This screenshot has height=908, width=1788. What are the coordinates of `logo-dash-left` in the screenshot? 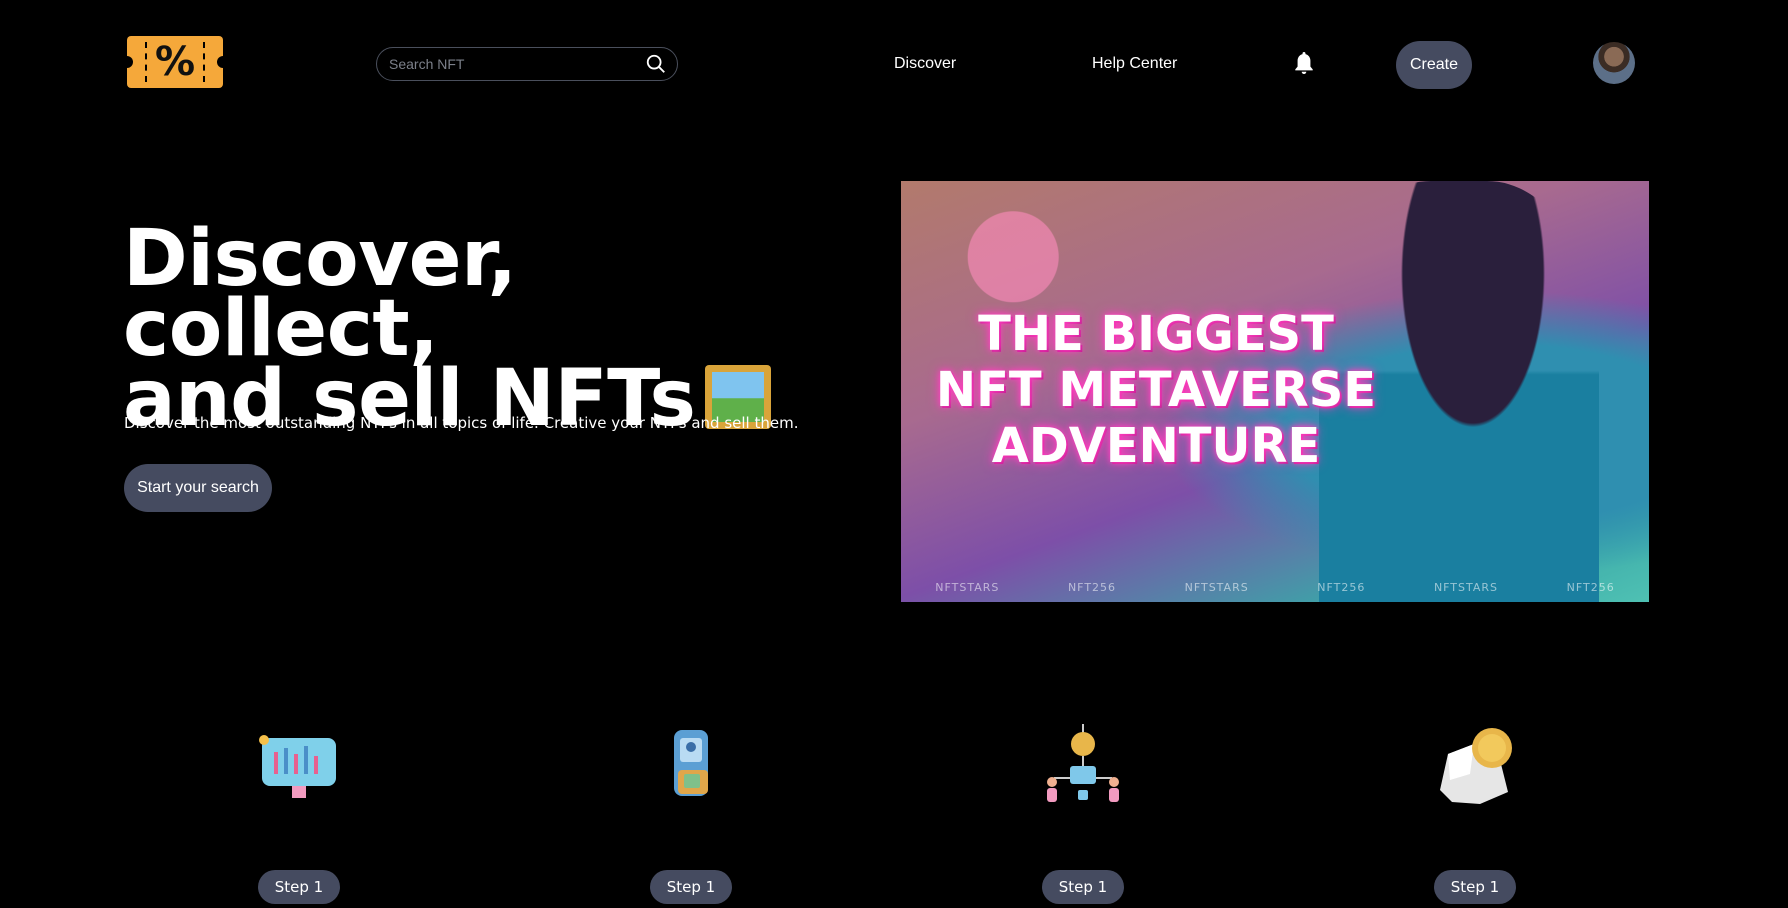 It's located at (146, 62).